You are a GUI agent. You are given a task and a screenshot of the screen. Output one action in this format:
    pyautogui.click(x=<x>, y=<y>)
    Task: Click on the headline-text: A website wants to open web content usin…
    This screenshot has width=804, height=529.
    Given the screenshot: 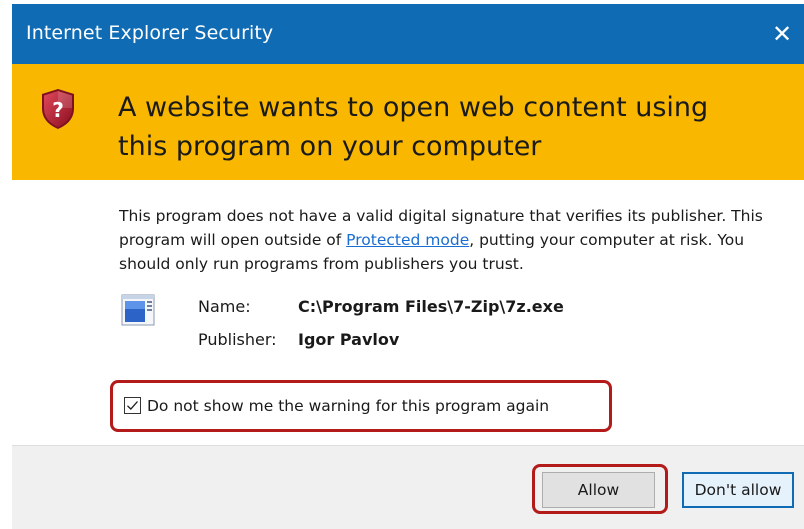 What is the action you would take?
    pyautogui.click(x=413, y=127)
    